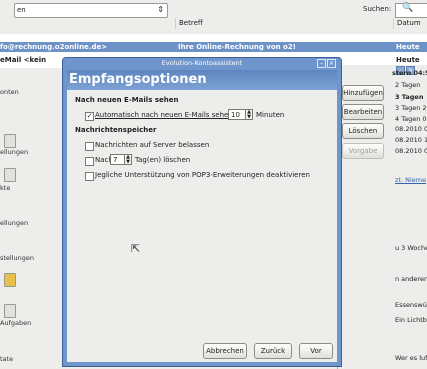 The width and height of the screenshot is (427, 369). What do you see at coordinates (117, 159) in the screenshot?
I see `delete-after-days-input: 7` at bounding box center [117, 159].